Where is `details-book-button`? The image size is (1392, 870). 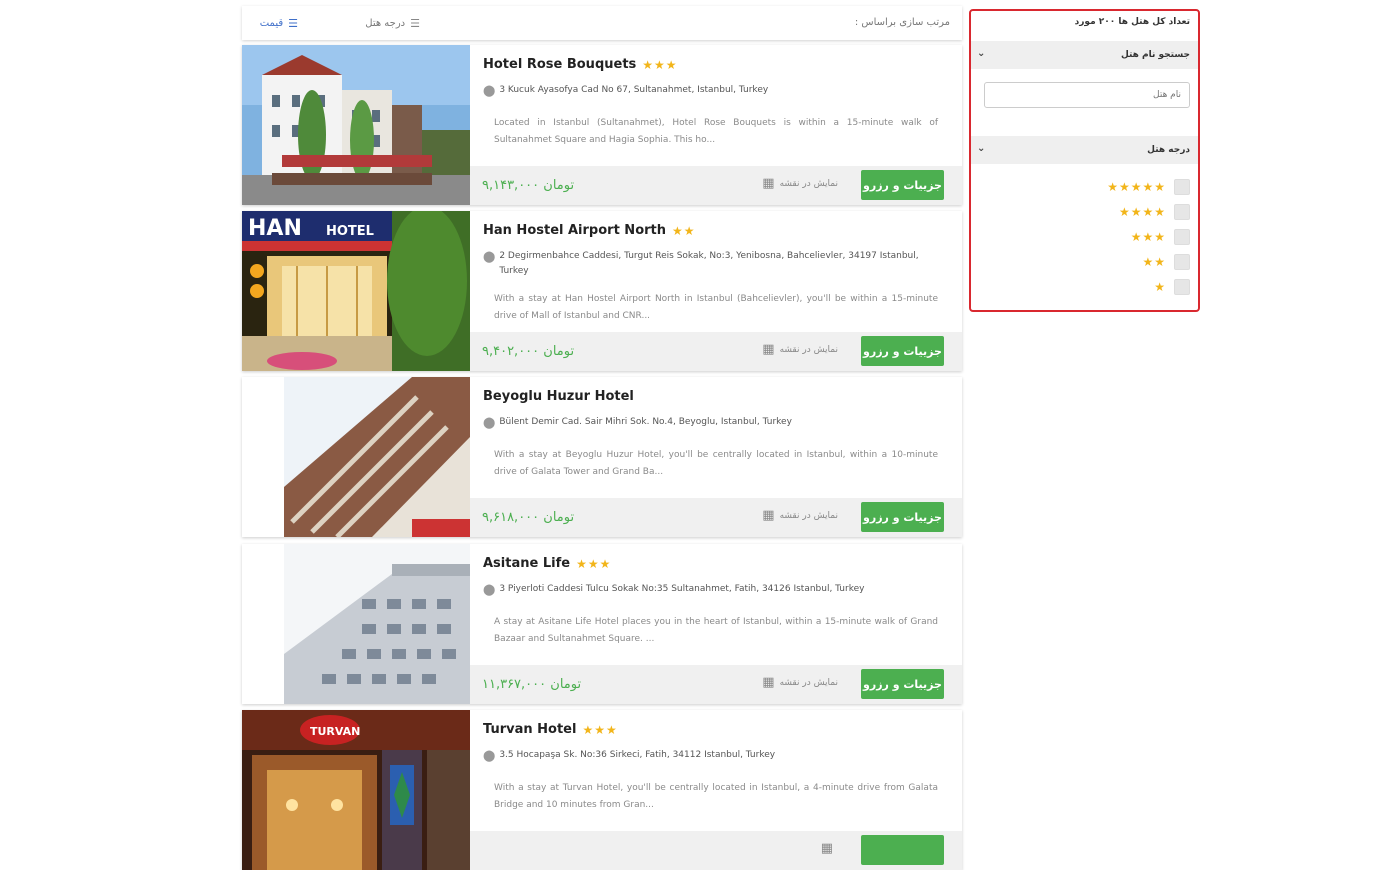 details-book-button is located at coordinates (902, 850).